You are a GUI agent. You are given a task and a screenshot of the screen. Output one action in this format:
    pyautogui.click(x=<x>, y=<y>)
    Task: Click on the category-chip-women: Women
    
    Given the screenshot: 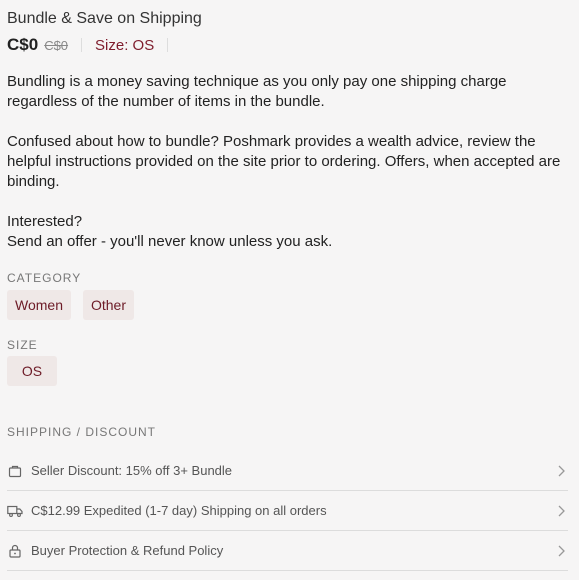 What is the action you would take?
    pyautogui.click(x=39, y=305)
    